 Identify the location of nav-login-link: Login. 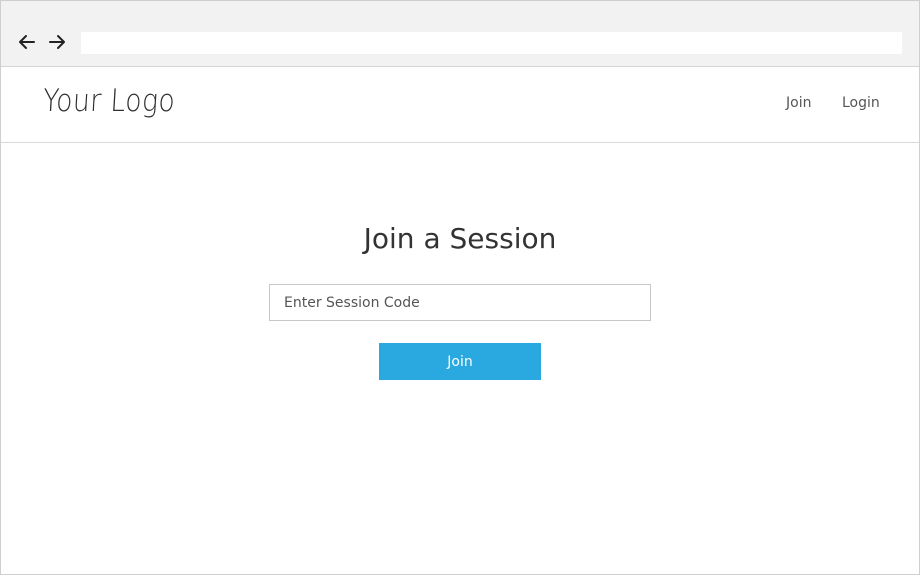
(861, 103).